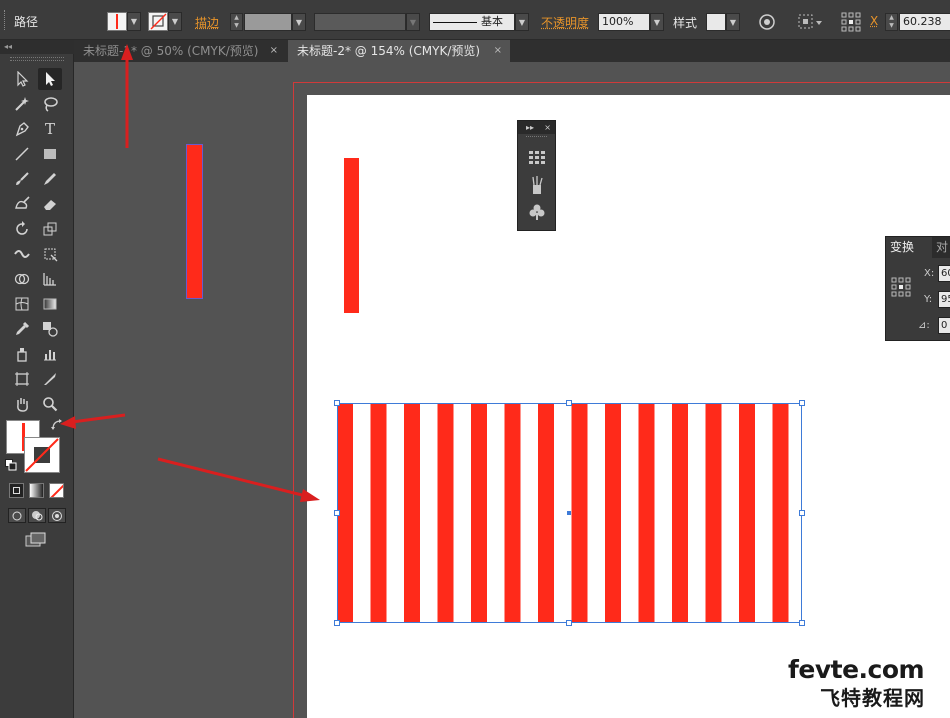 The image size is (950, 718). Describe the element at coordinates (891, 22) in the screenshot. I see `x-stepper: ▲ ▼` at that location.